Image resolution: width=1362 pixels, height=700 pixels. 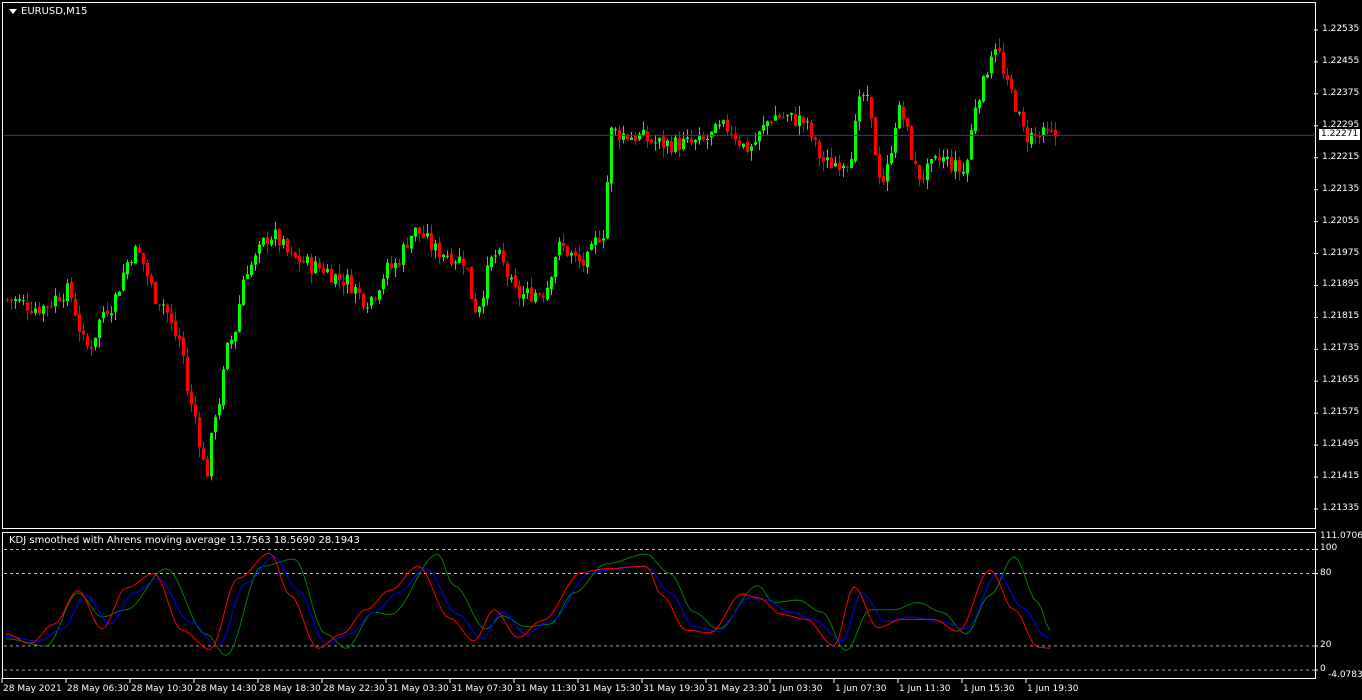 What do you see at coordinates (989, 689) in the screenshot?
I see `time-axis-label: 1 Jun 15:30` at bounding box center [989, 689].